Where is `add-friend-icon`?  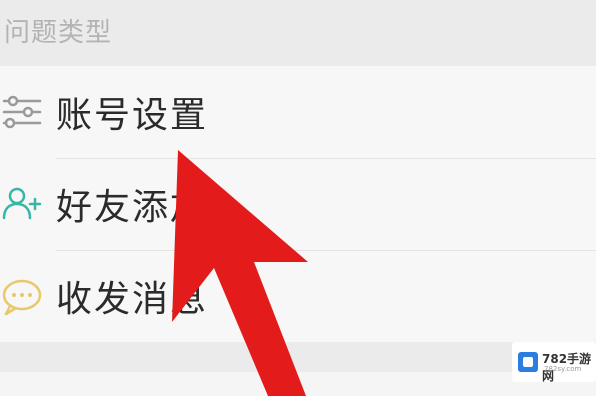
add-friend-icon is located at coordinates (22, 203).